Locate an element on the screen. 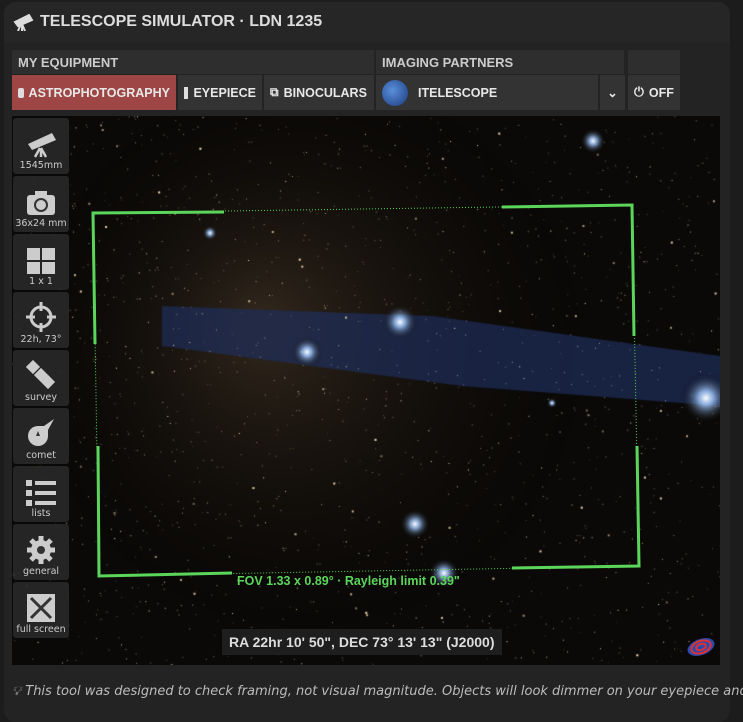  general-settings-button: general is located at coordinates (41, 552).